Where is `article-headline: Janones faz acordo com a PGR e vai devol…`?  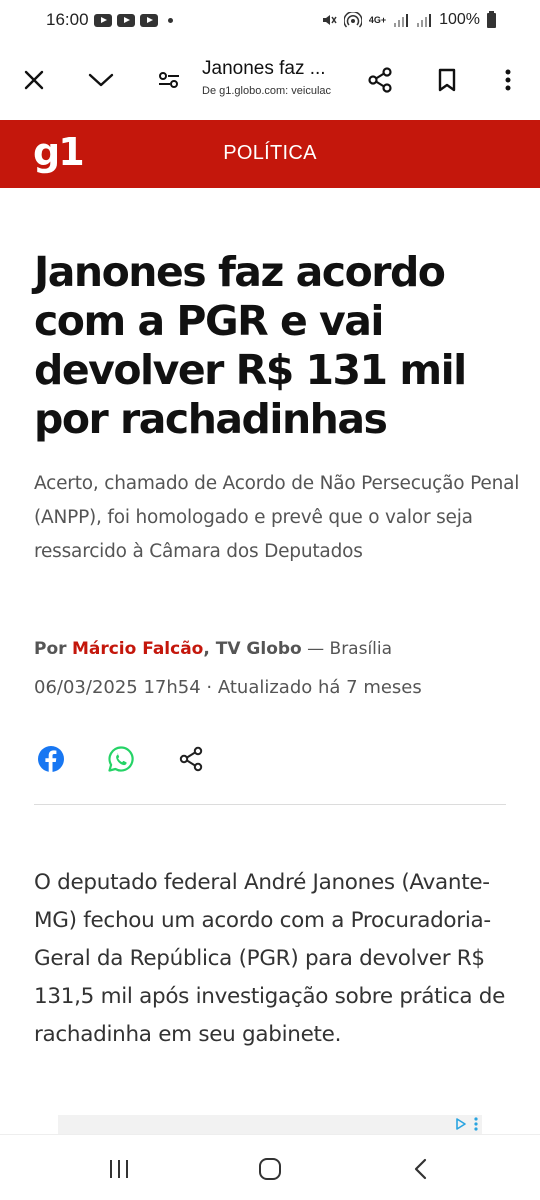
article-headline: Janones faz acordo com a PGR e vai devol… is located at coordinates (250, 345).